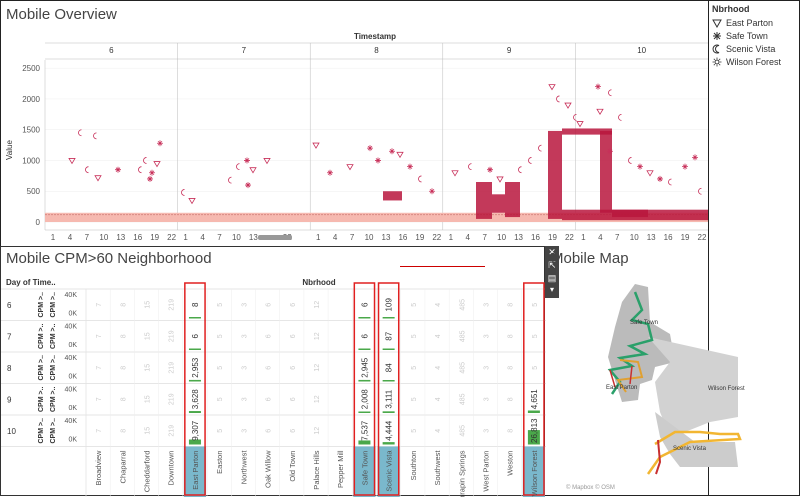 Image resolution: width=800 pixels, height=497 pixels. What do you see at coordinates (340, 469) in the screenshot?
I see `nbrhood-column-label: Pepper Mill` at bounding box center [340, 469].